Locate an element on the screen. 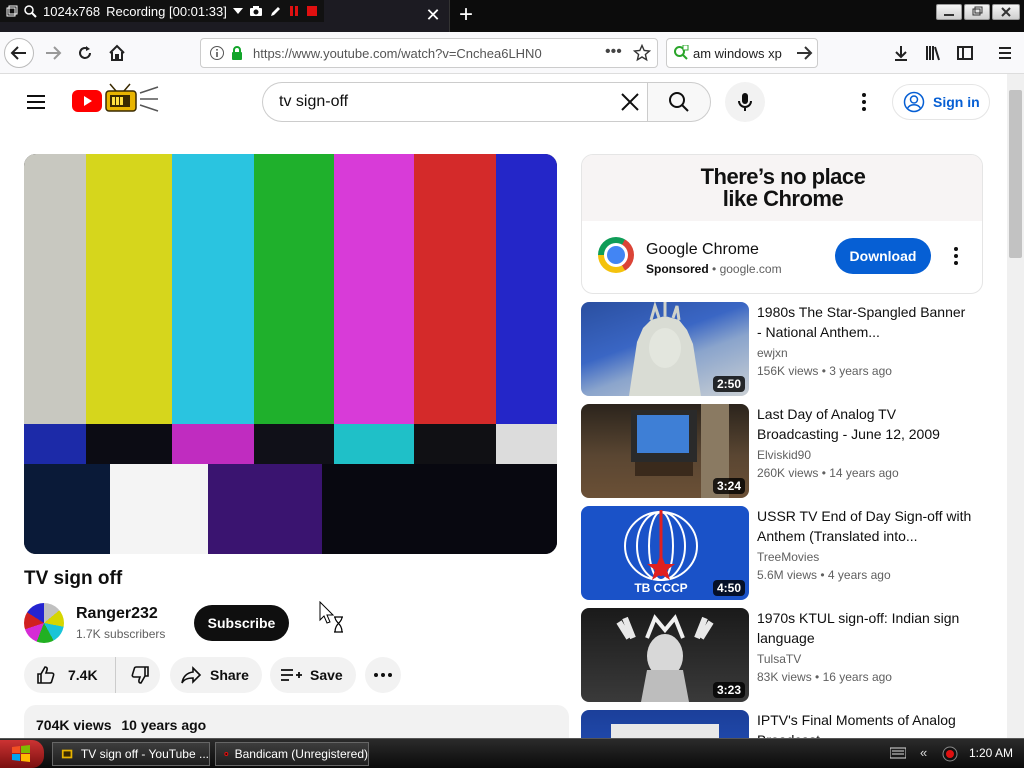 The height and width of the screenshot is (768, 1024). camera-icon is located at coordinates (256, 11).